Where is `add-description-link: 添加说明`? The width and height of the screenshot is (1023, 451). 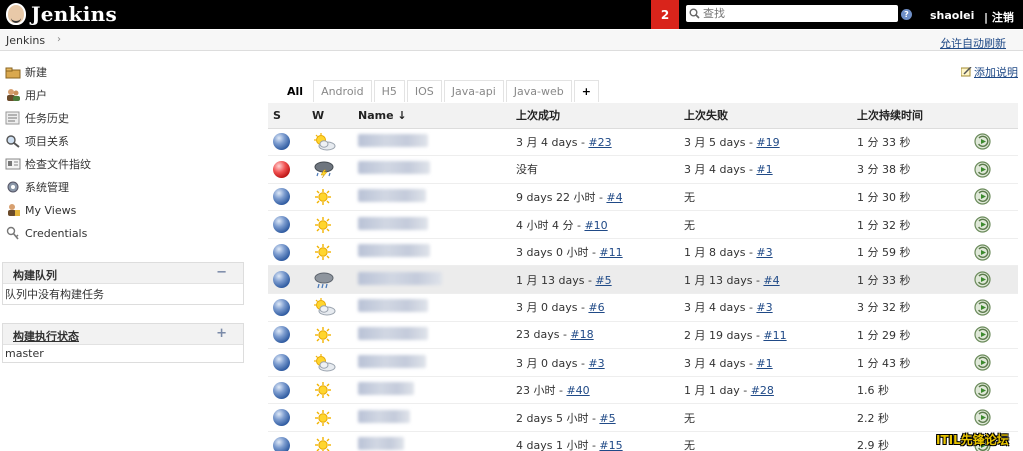
add-description-link: 添加说明 is located at coordinates (989, 72).